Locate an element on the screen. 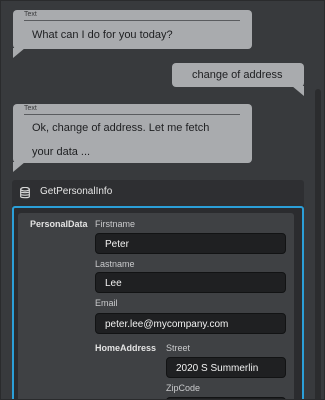  user-message-text: change of address is located at coordinates (237, 75).